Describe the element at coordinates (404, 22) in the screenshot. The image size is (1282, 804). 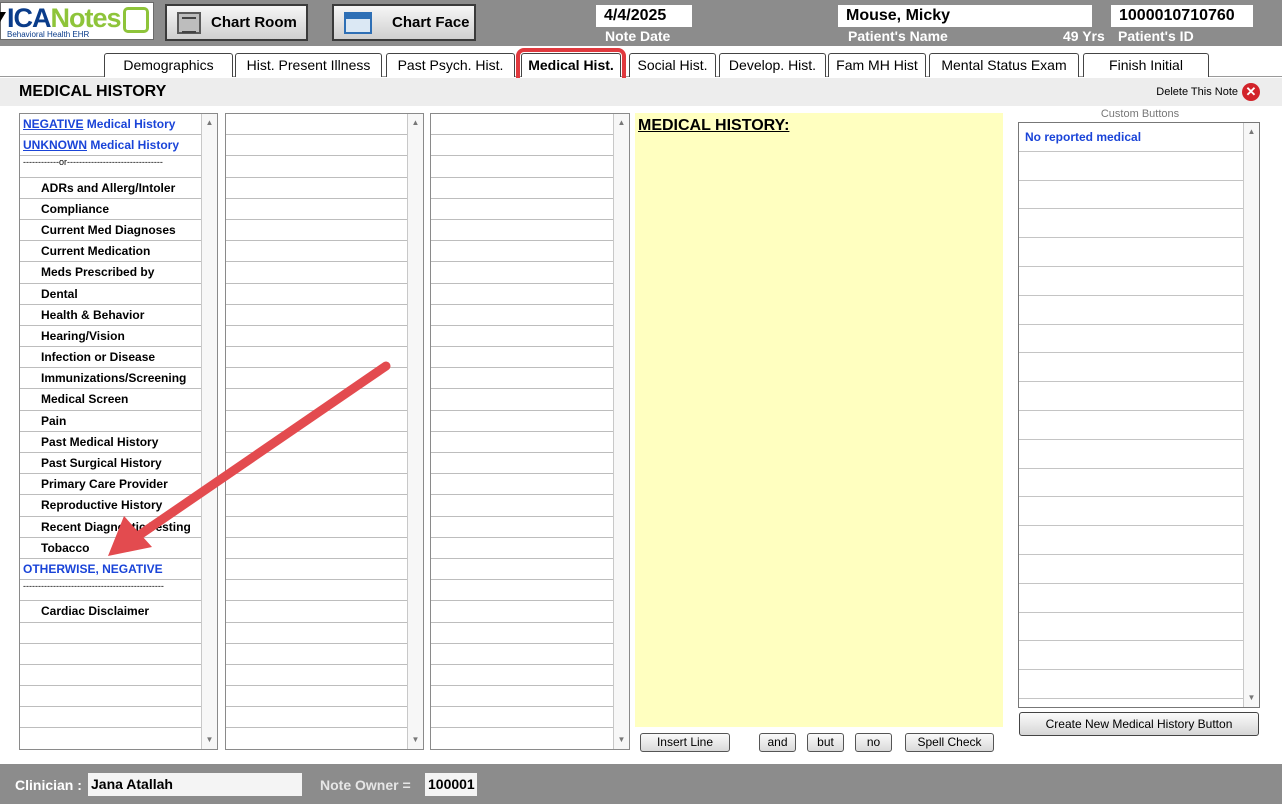
I see `chart-face-button: Chart Face` at that location.